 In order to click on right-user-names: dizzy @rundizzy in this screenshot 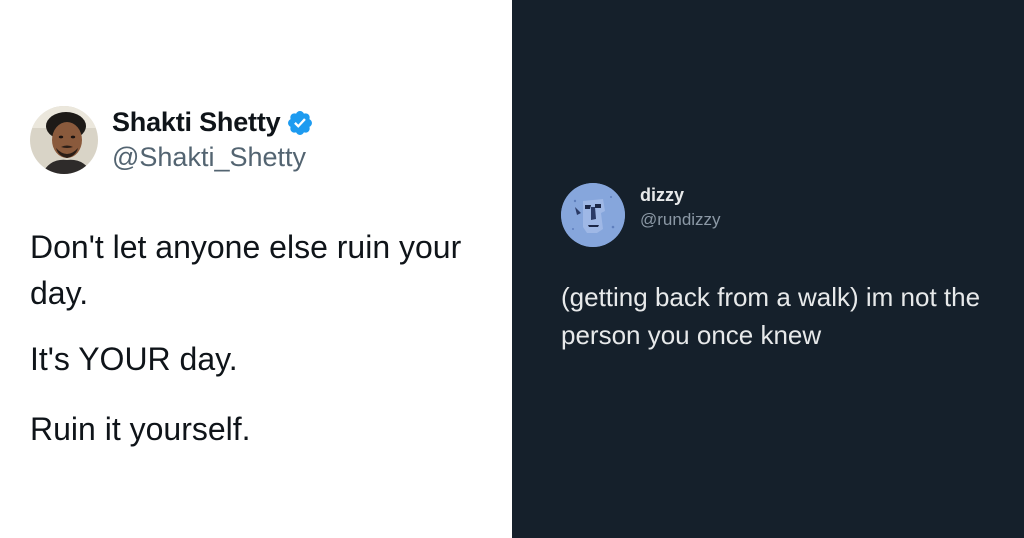, I will do `click(680, 207)`.